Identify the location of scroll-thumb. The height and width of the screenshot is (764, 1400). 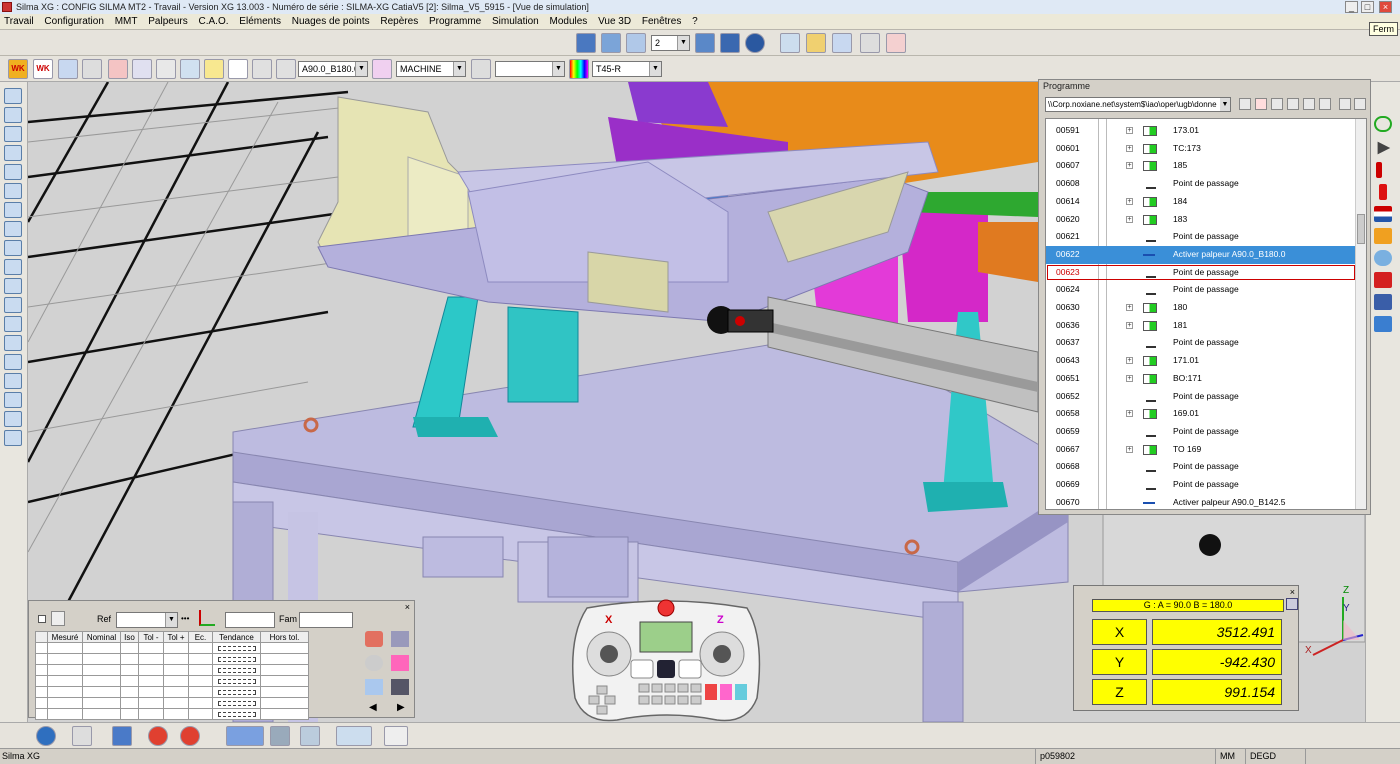
(1361, 229).